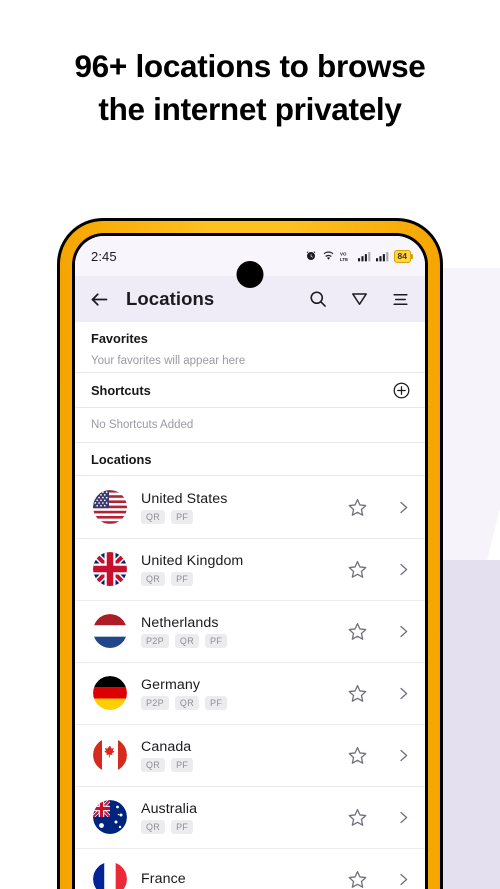 Image resolution: width=500 pixels, height=889 pixels. Describe the element at coordinates (119, 338) in the screenshot. I see `favorites-title: Favorites` at that location.